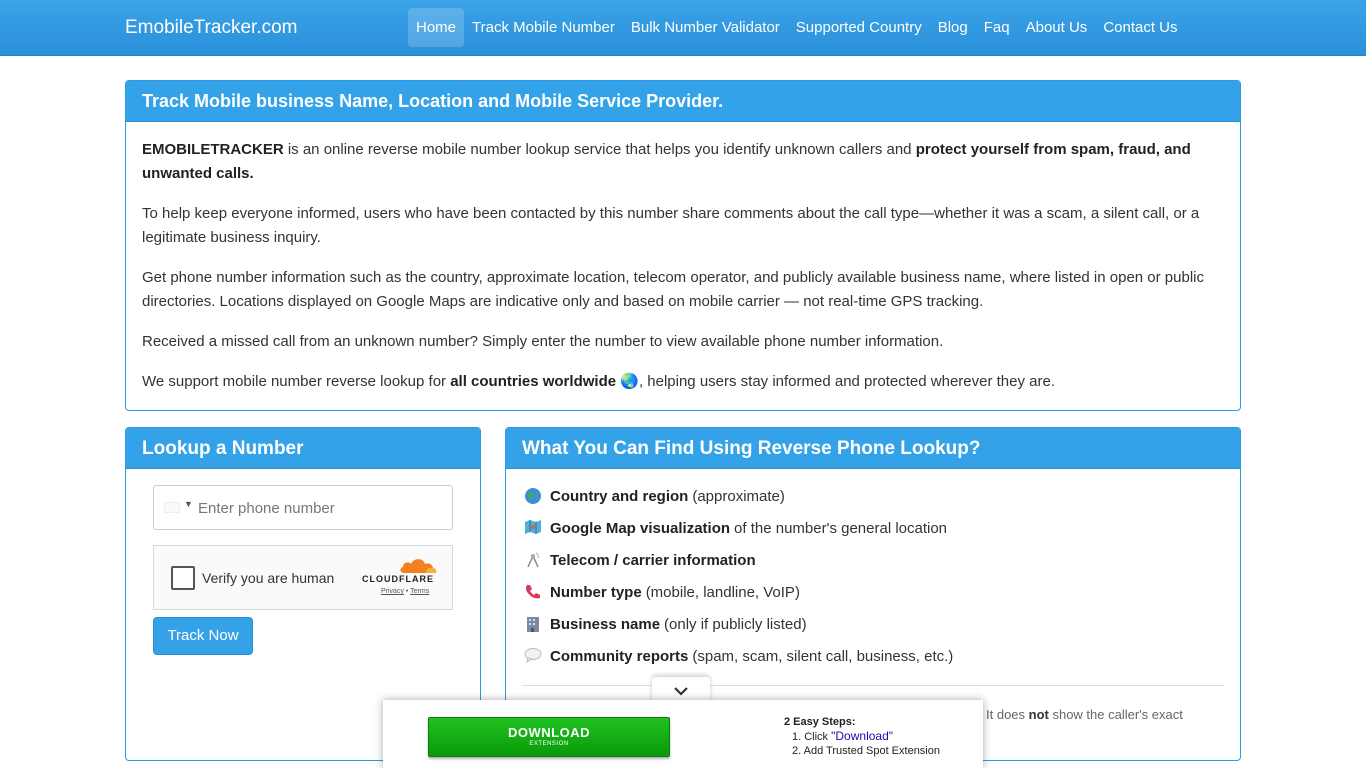 The width and height of the screenshot is (1366, 768). What do you see at coordinates (211, 28) in the screenshot?
I see `brand-logo: EmobileTracker.com` at bounding box center [211, 28].